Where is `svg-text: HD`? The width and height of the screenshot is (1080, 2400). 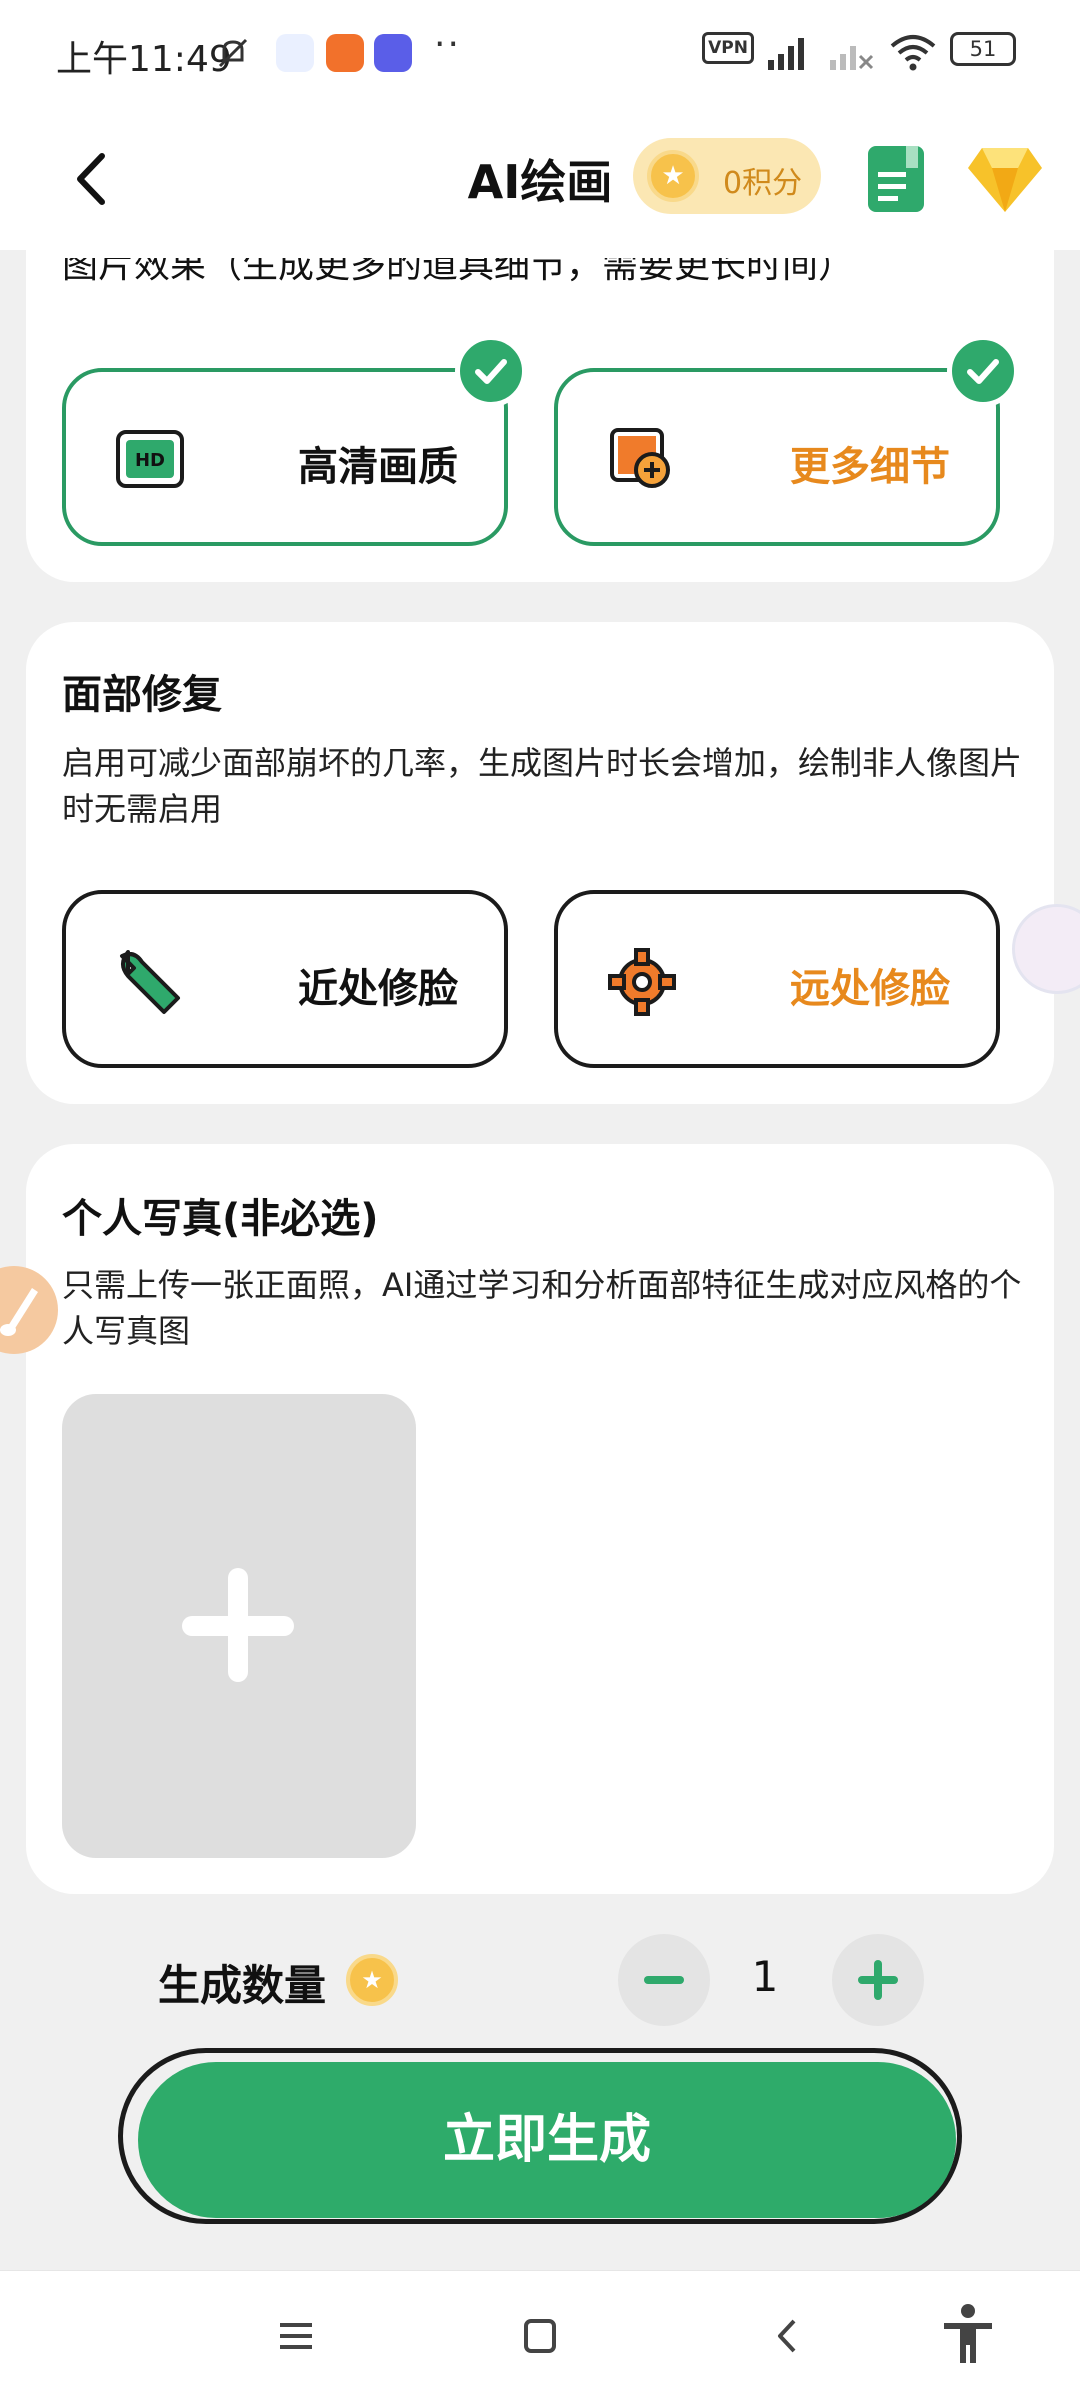 svg-text: HD is located at coordinates (150, 460).